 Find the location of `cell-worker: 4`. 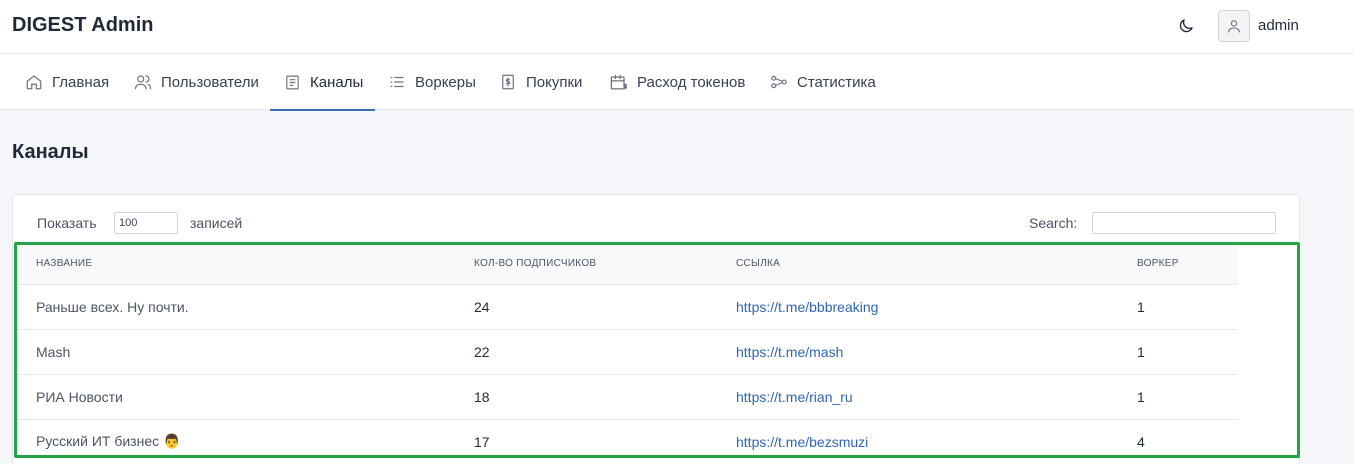

cell-worker: 4 is located at coordinates (1141, 441).